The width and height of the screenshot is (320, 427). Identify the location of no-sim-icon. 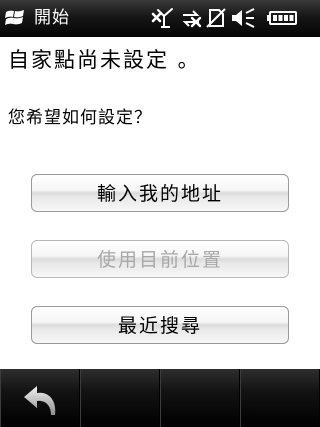
(216, 18).